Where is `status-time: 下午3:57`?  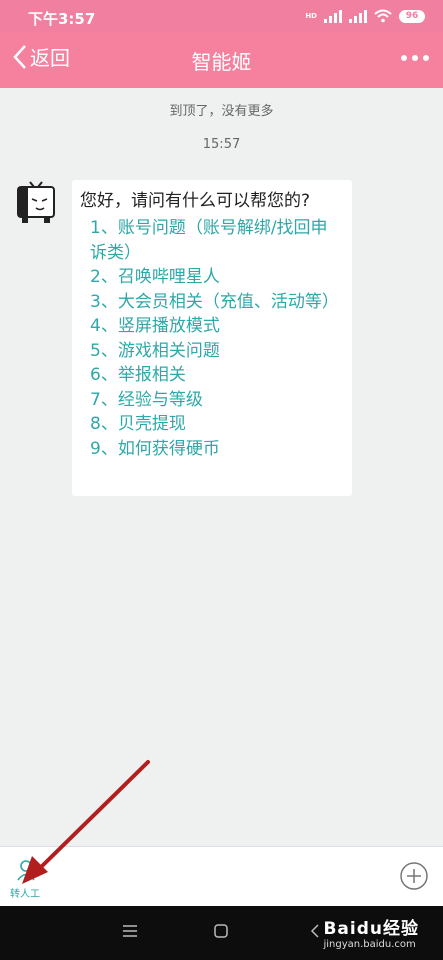 status-time: 下午3:57 is located at coordinates (62, 19).